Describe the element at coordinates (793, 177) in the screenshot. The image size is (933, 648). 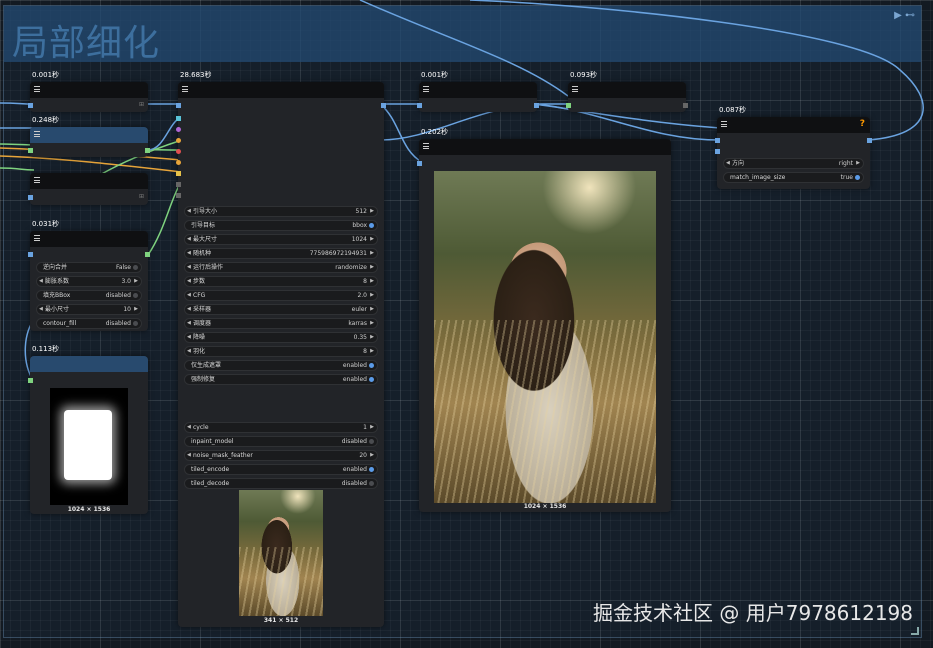
I see `widget-match-image-size: match_image_size true` at that location.